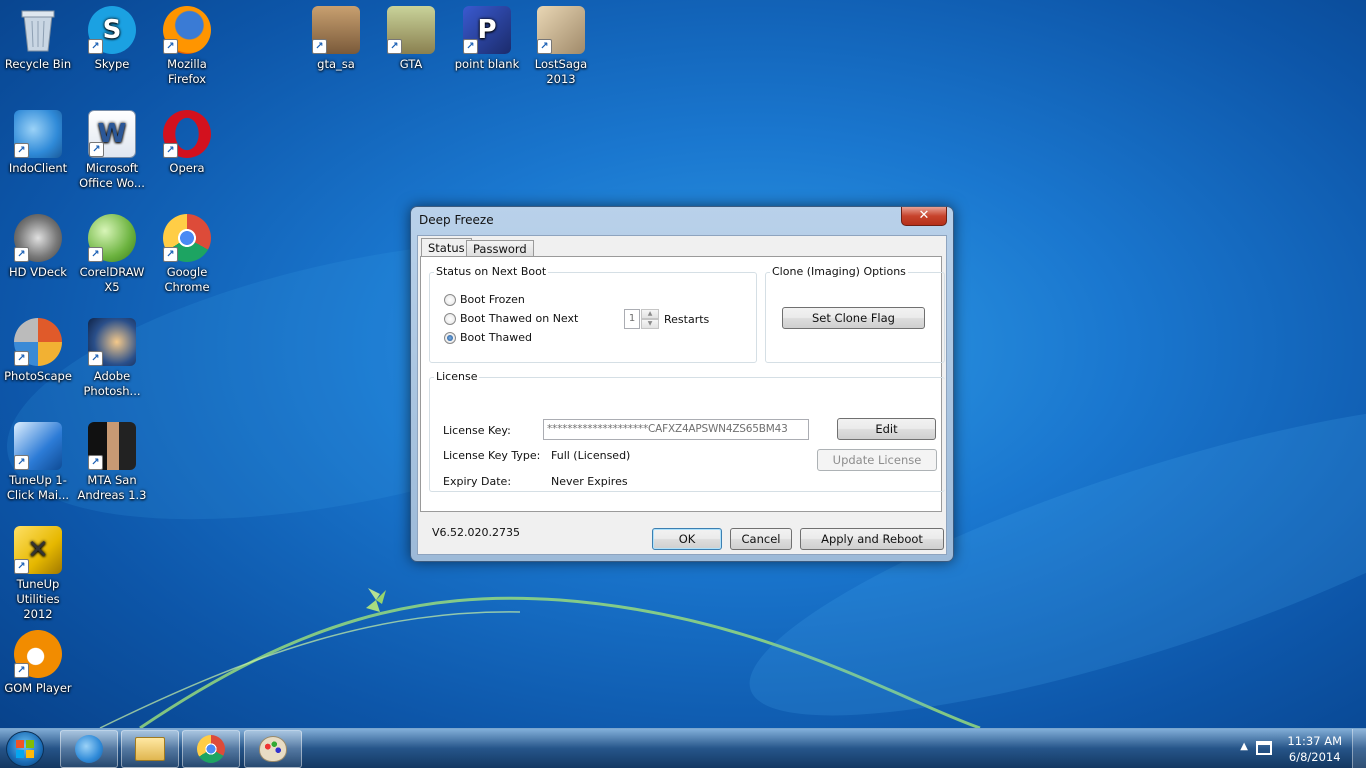 The height and width of the screenshot is (768, 1366). What do you see at coordinates (112, 487) in the screenshot?
I see `desktop-icon-label: MTA San Andreas 1.3` at bounding box center [112, 487].